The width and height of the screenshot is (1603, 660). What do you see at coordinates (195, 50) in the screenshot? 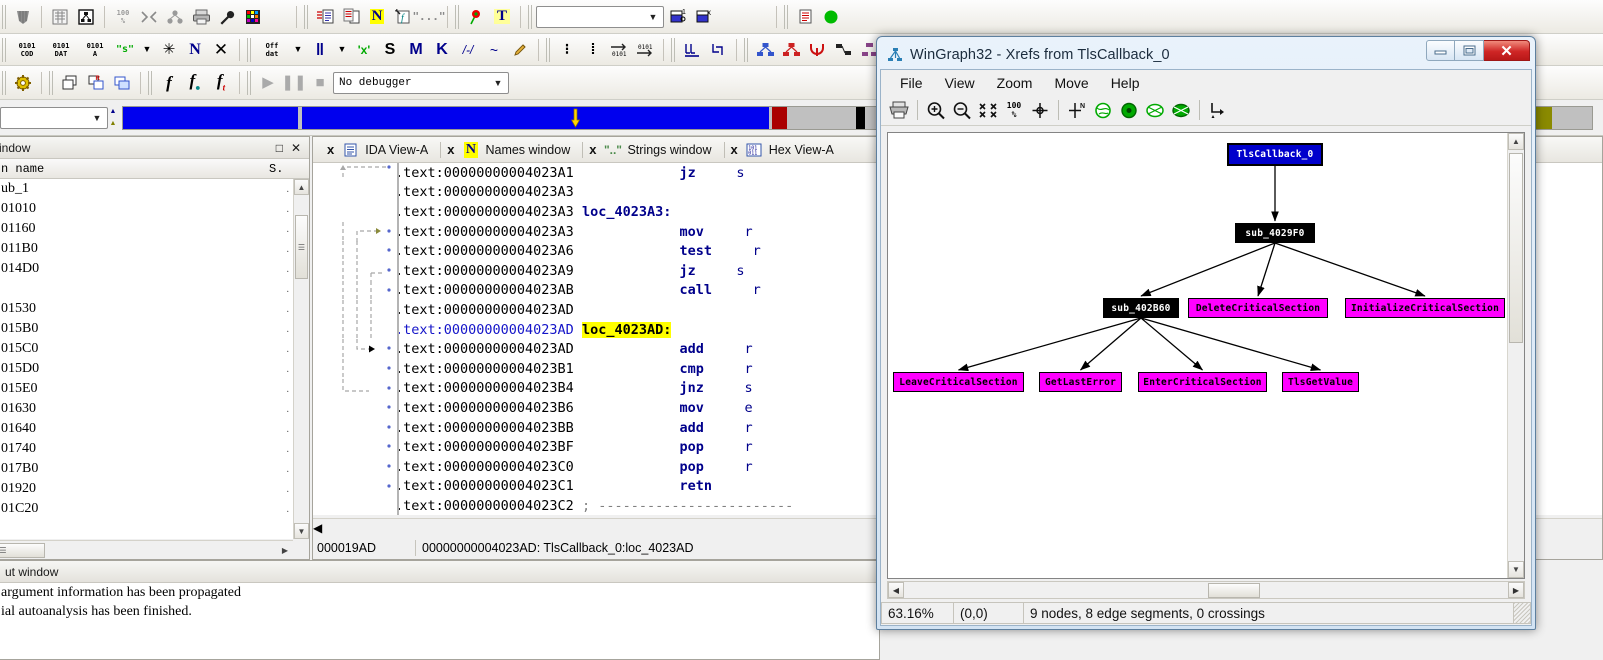
I see `rename-icon: N` at bounding box center [195, 50].